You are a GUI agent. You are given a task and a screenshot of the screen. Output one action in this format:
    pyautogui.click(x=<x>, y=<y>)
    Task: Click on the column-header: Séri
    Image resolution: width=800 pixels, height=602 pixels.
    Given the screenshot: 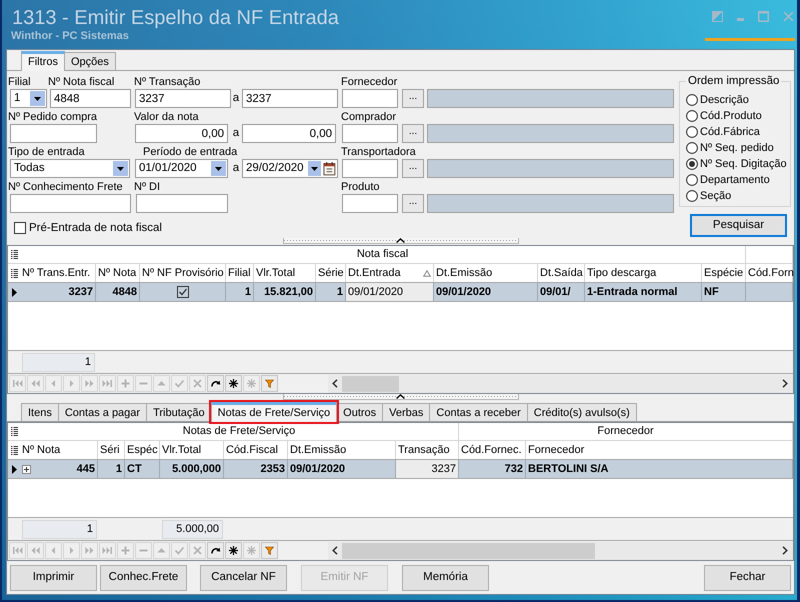 What is the action you would take?
    pyautogui.click(x=111, y=450)
    